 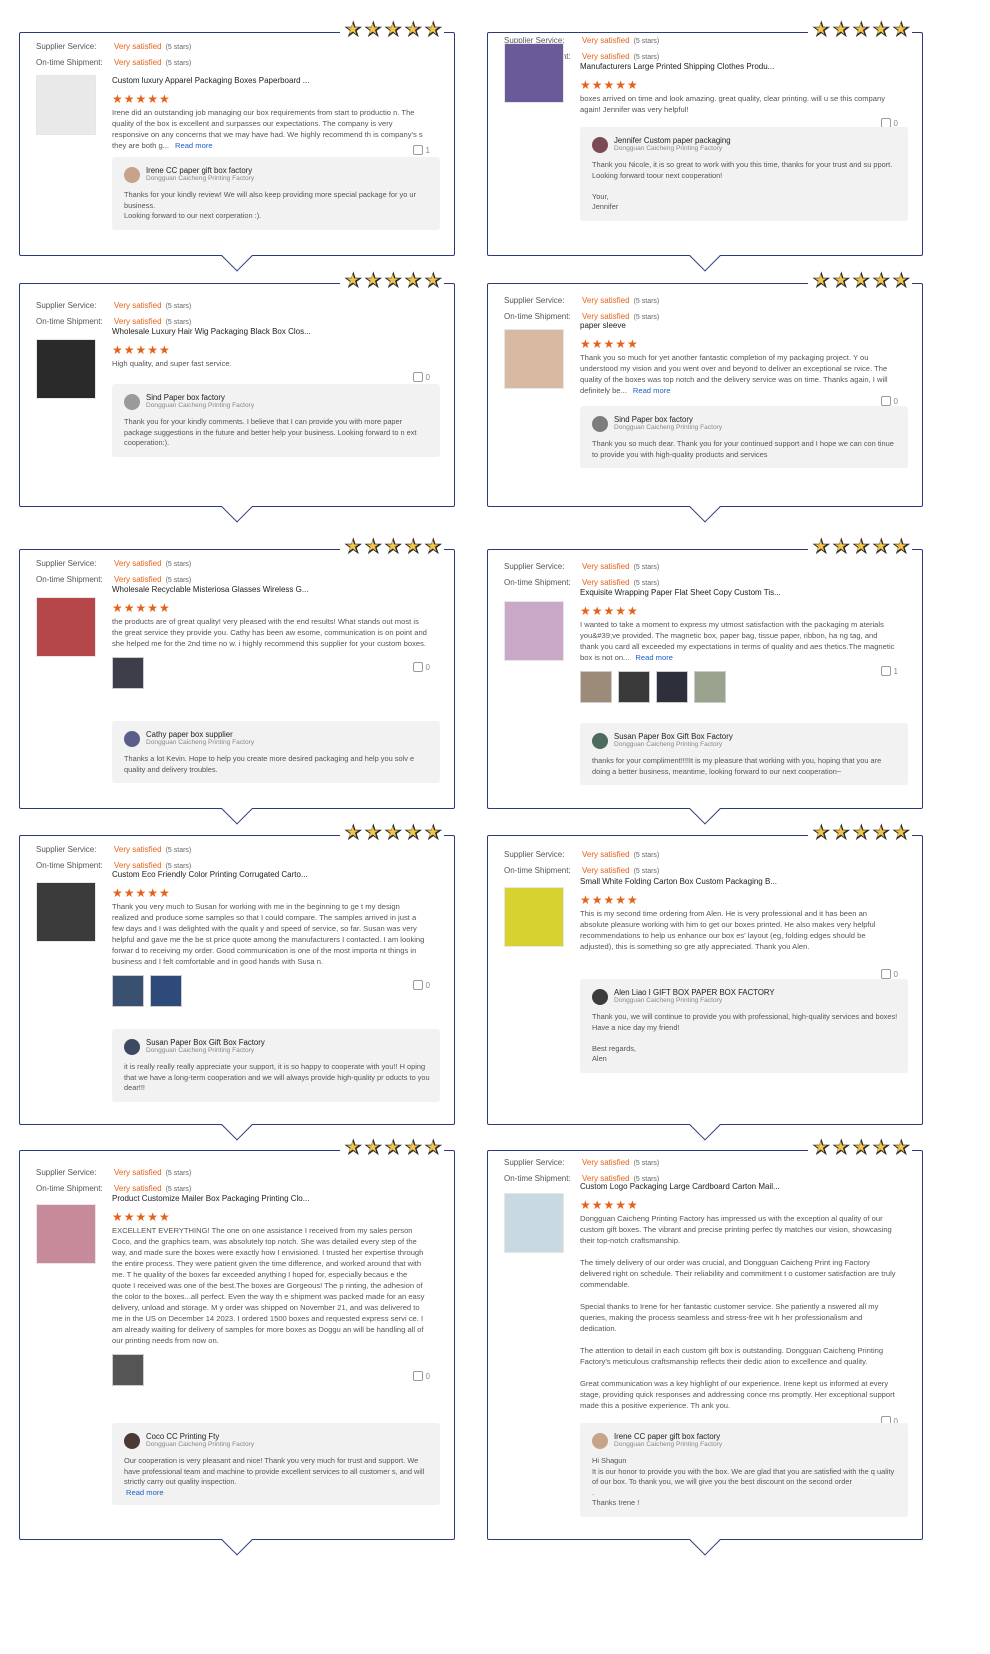 I want to click on reply-author: Jennifer Custom paper packaging, so click(x=672, y=140).